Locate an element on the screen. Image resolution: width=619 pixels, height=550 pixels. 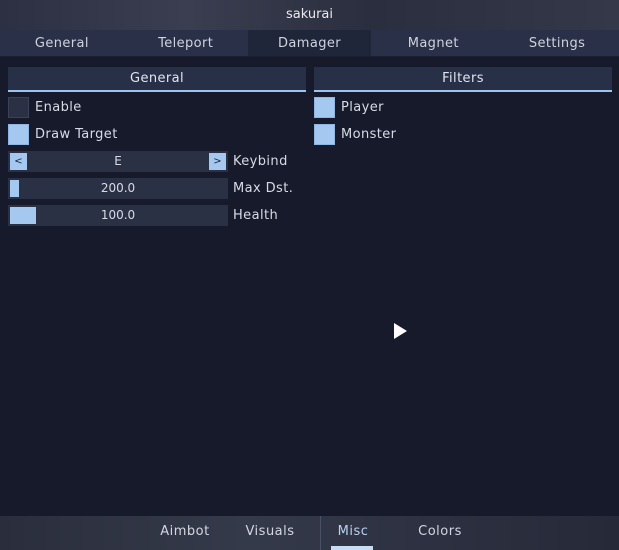
mouse-cursor-icon is located at coordinates (400, 331).